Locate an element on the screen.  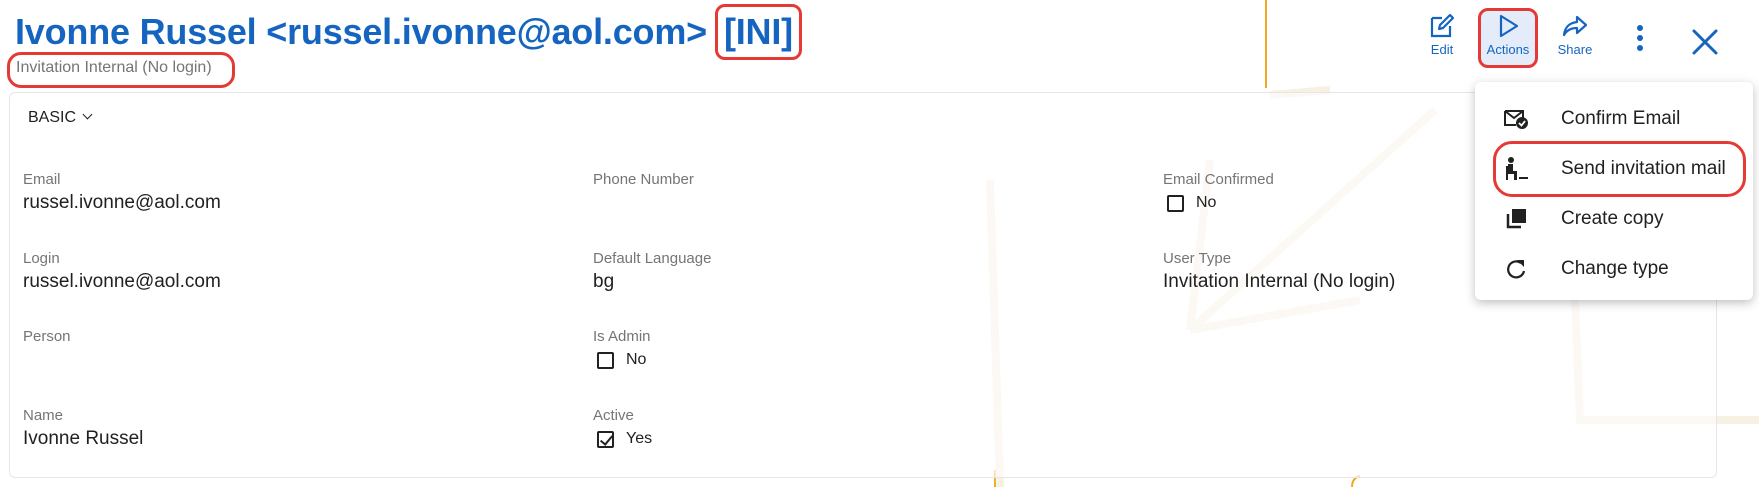
active-checkbox: Yes is located at coordinates (624, 439).